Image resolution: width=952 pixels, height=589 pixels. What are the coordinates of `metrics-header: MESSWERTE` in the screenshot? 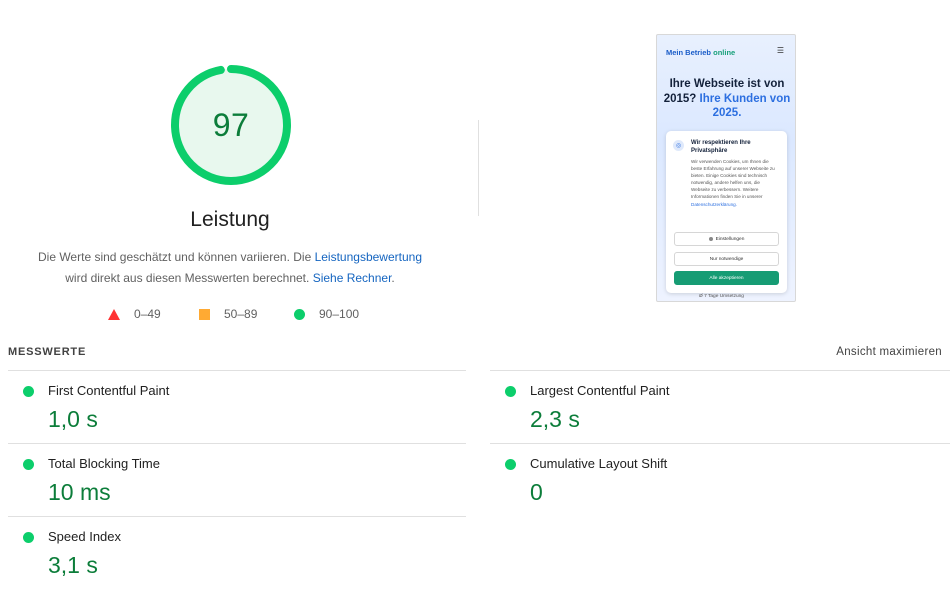 It's located at (47, 352).